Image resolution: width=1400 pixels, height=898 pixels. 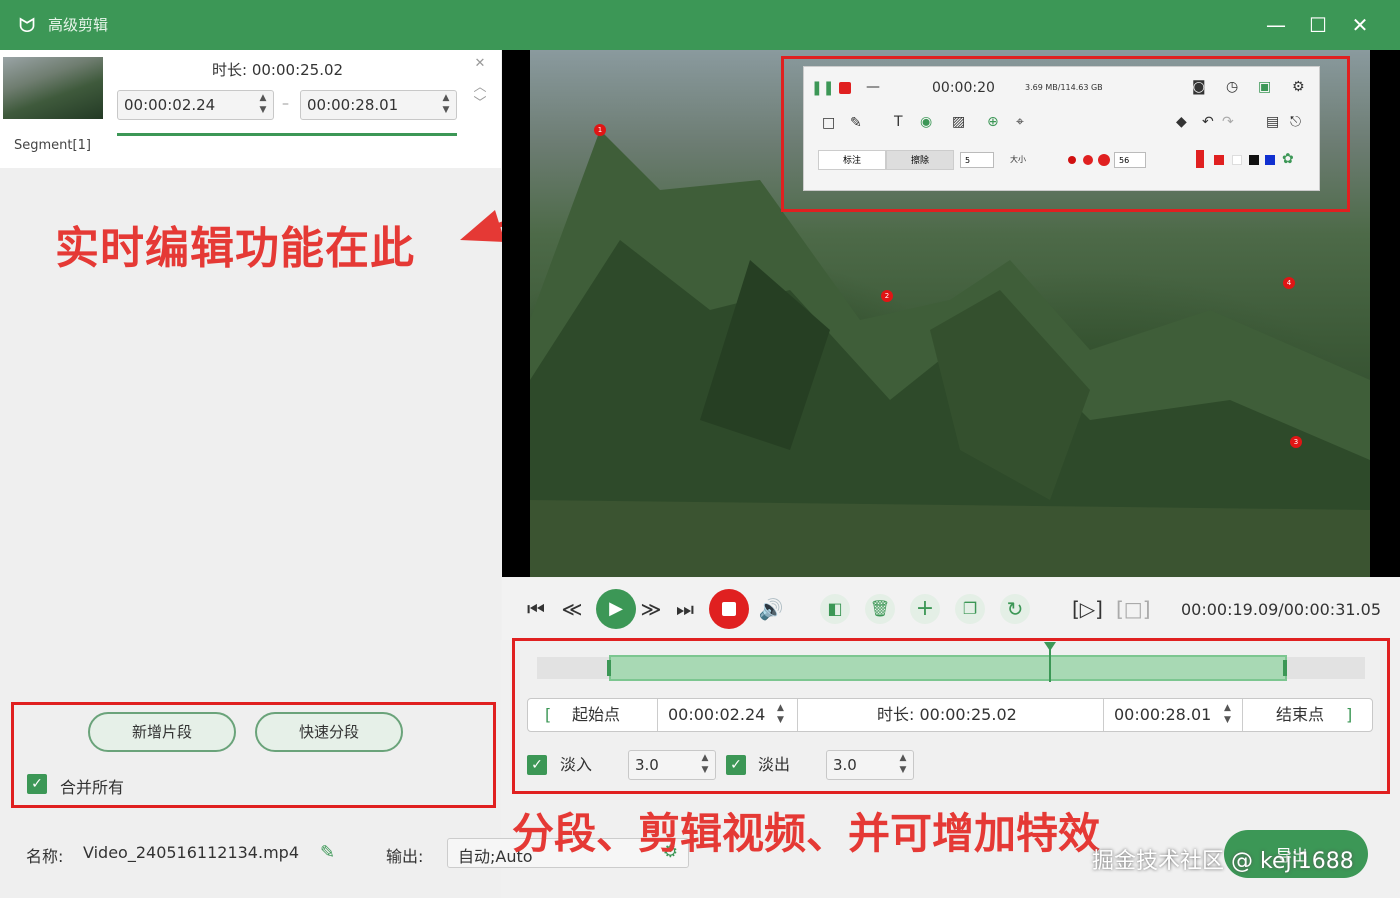 I want to click on fade-in-input: 3.0 ▲ ▼, so click(x=672, y=765).